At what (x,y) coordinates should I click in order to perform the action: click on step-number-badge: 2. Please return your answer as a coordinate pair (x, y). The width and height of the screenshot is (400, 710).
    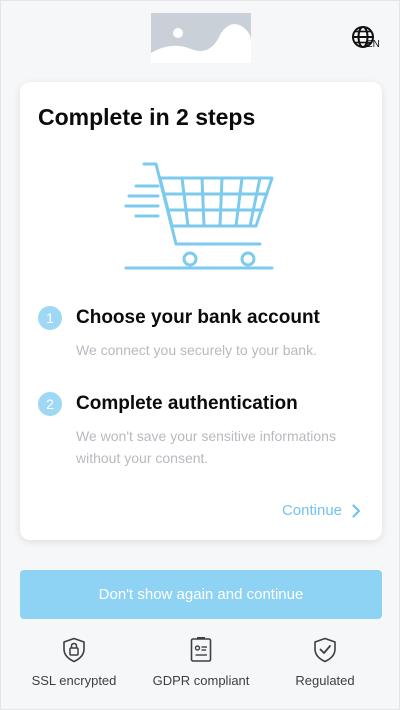
    Looking at the image, I should click on (50, 404).